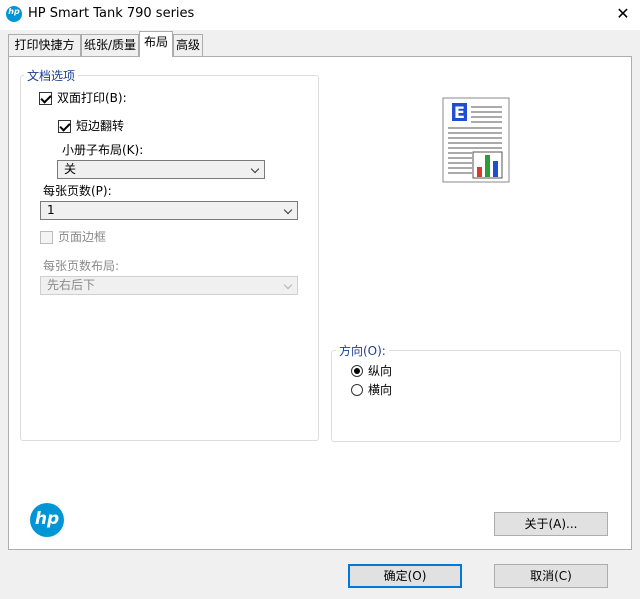  Describe the element at coordinates (405, 576) in the screenshot. I see `ok-button: 确定(O)` at that location.